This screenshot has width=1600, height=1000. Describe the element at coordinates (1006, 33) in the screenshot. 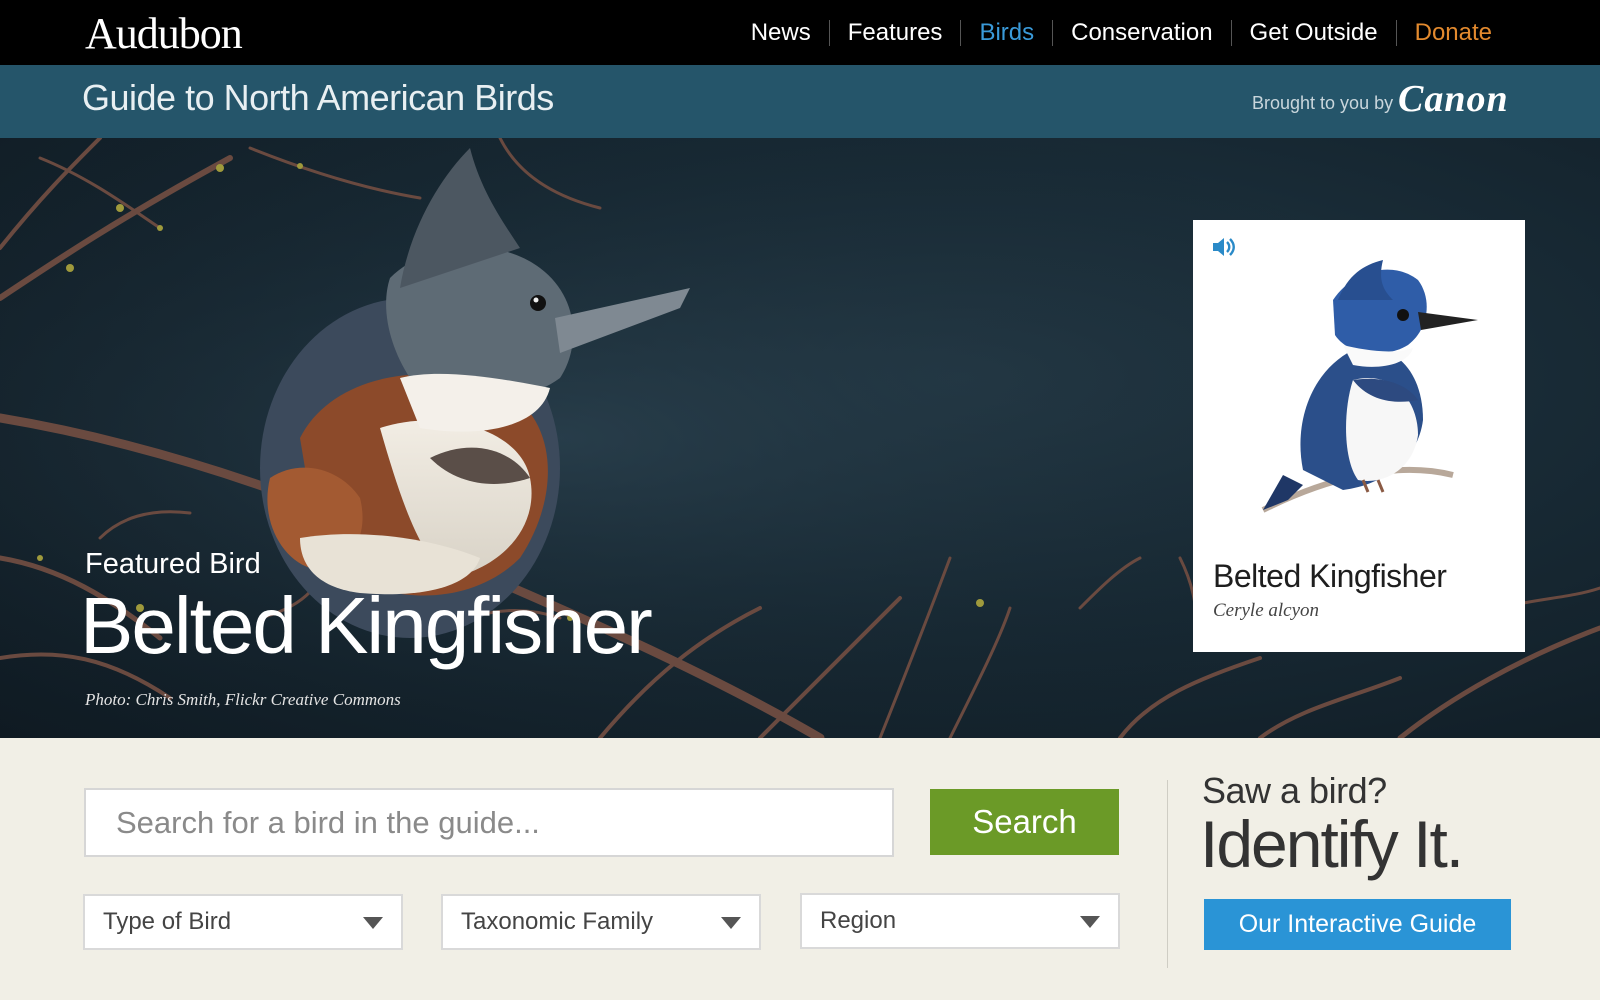

I see `nav-link-birds: Birds` at that location.